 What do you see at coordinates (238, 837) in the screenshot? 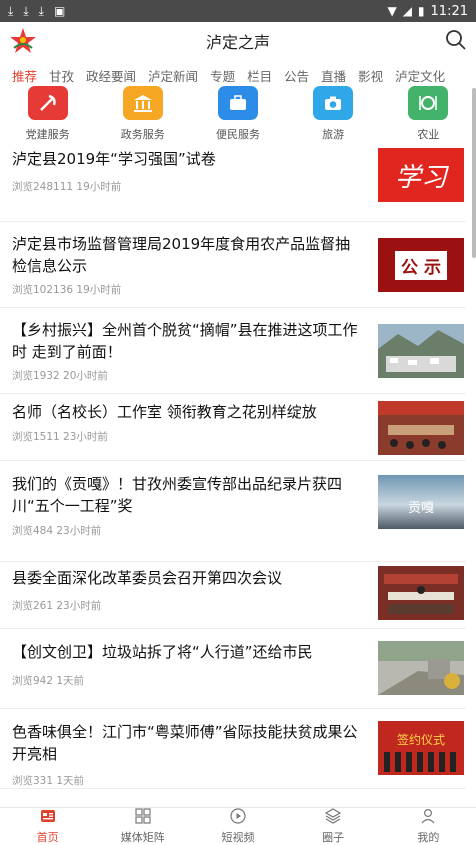
I see `bottom-nav-label: 短视频` at bounding box center [238, 837].